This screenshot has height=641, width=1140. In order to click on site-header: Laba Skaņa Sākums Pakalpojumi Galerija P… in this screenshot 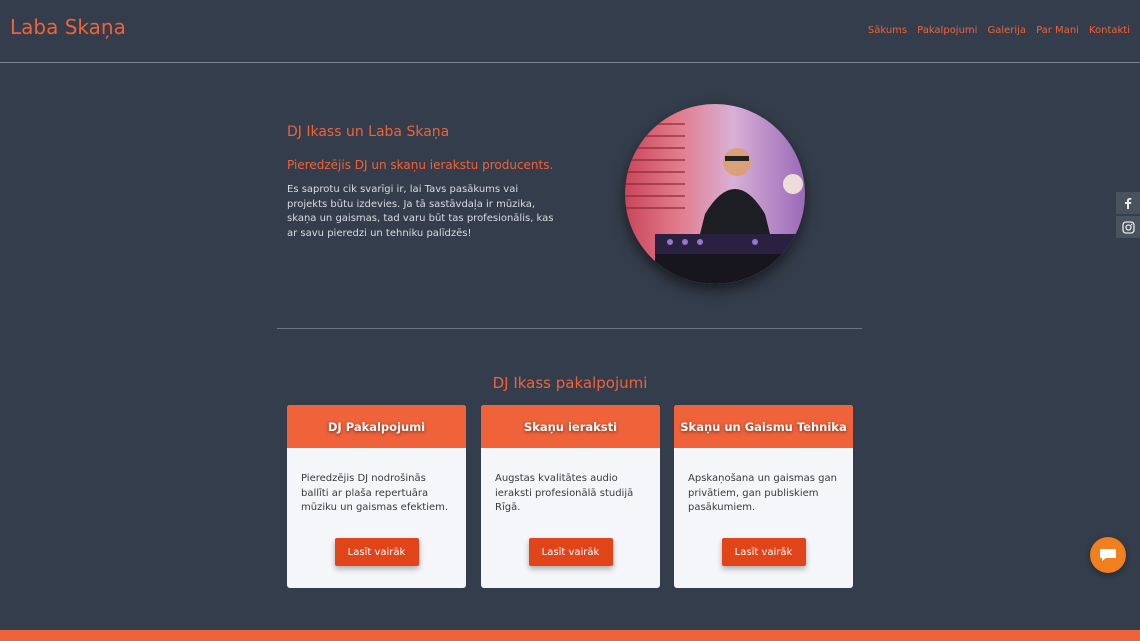, I will do `click(570, 31)`.